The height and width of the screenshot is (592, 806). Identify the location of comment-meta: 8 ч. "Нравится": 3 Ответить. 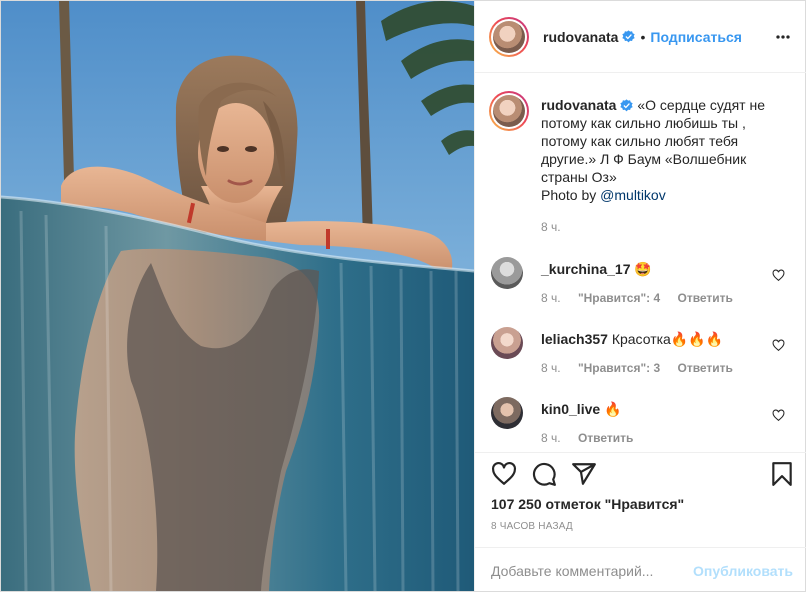
(644, 368).